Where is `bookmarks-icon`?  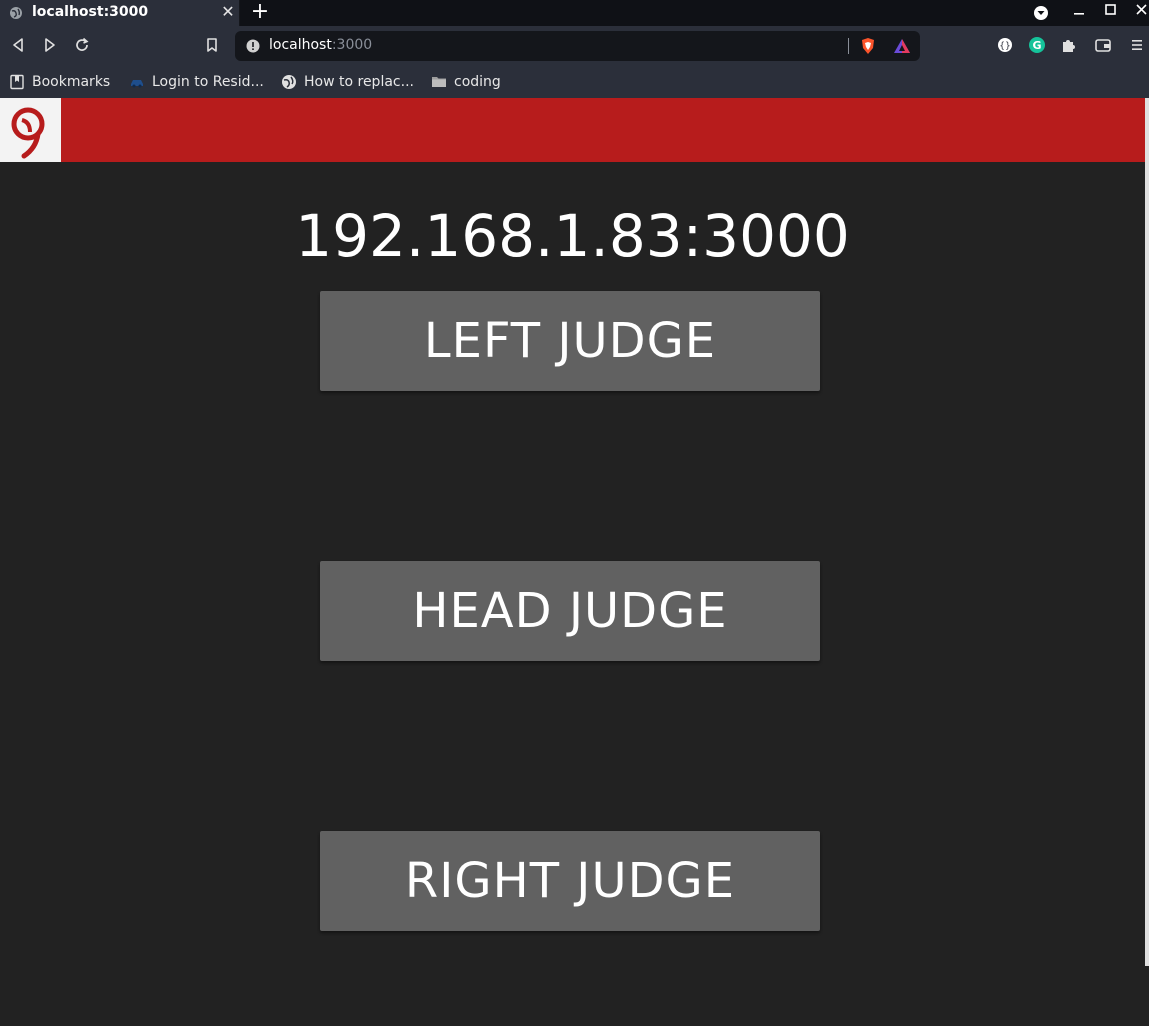
bookmarks-icon is located at coordinates (17, 82).